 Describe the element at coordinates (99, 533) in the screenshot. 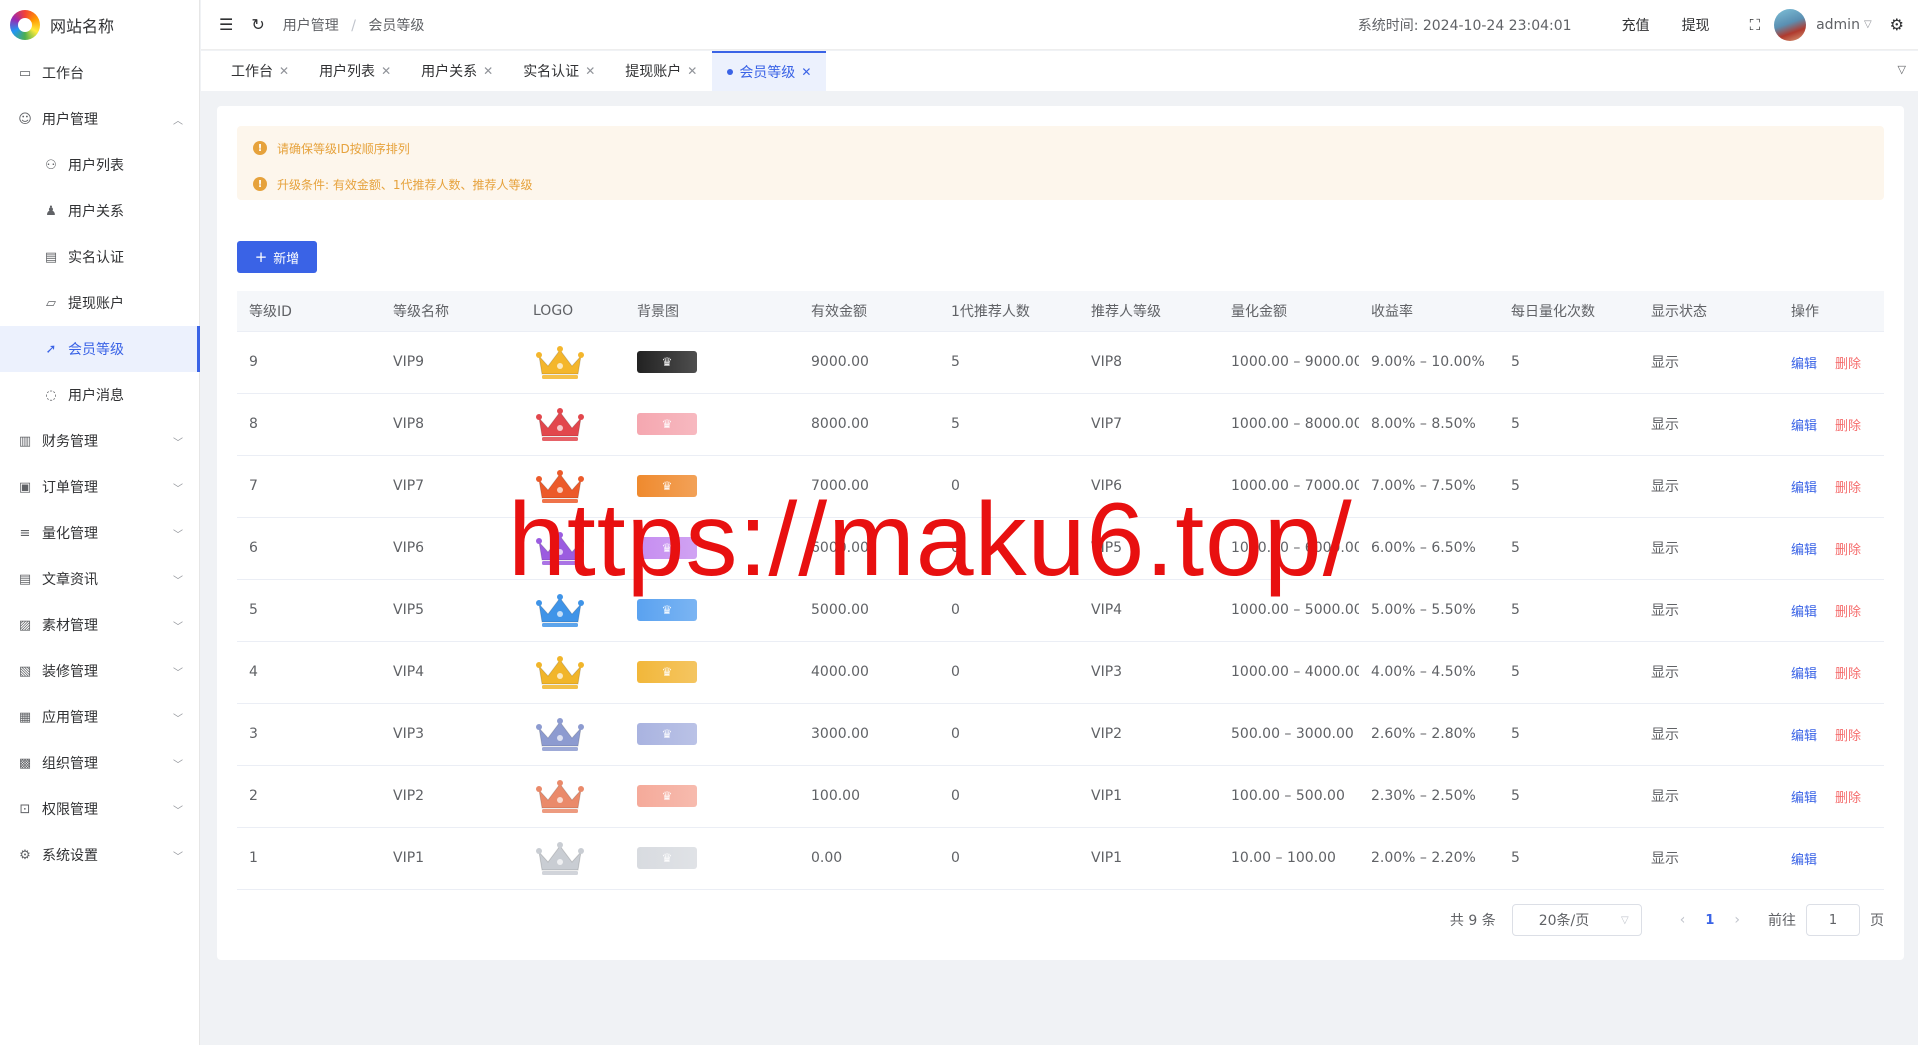

I see `sidebar-item: ≡ 量化管理 ﹀` at that location.